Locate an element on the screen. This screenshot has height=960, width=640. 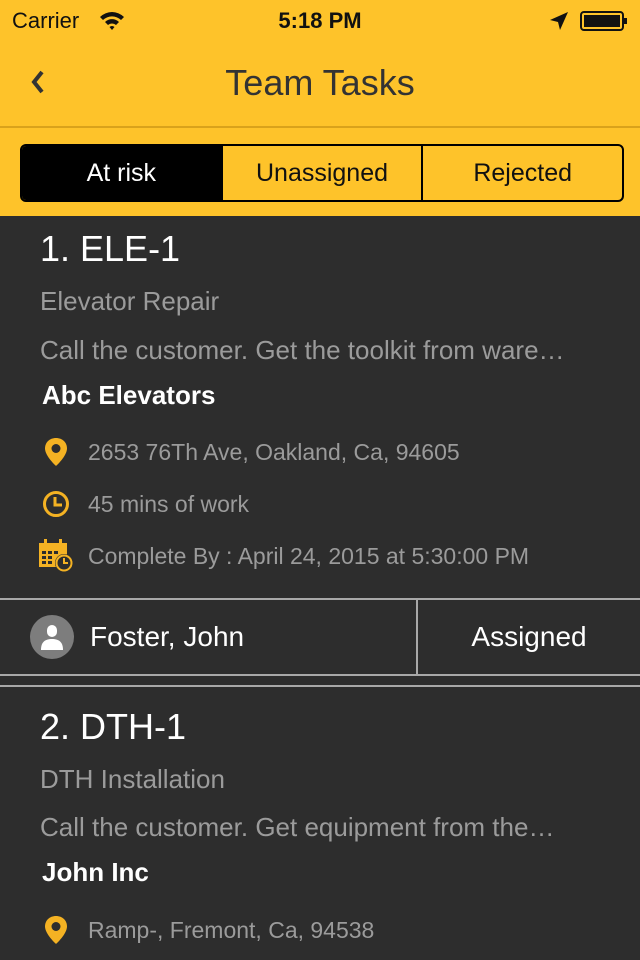
status-bar: Carrier 5:18 PM is located at coordinates (320, 20).